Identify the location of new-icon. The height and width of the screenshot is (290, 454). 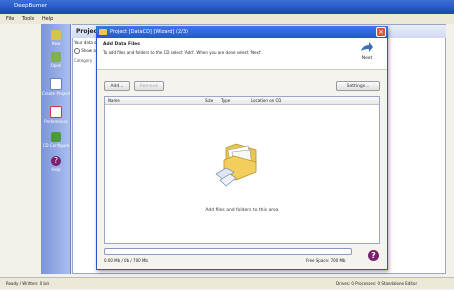
(56, 35).